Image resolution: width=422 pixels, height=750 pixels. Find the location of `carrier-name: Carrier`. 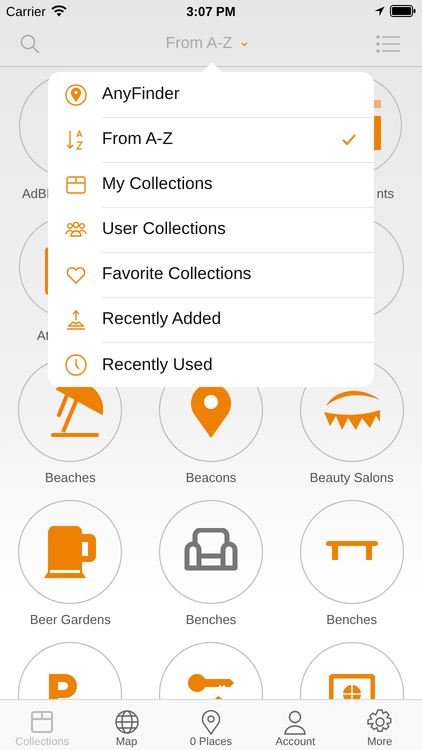

carrier-name: Carrier is located at coordinates (26, 11).